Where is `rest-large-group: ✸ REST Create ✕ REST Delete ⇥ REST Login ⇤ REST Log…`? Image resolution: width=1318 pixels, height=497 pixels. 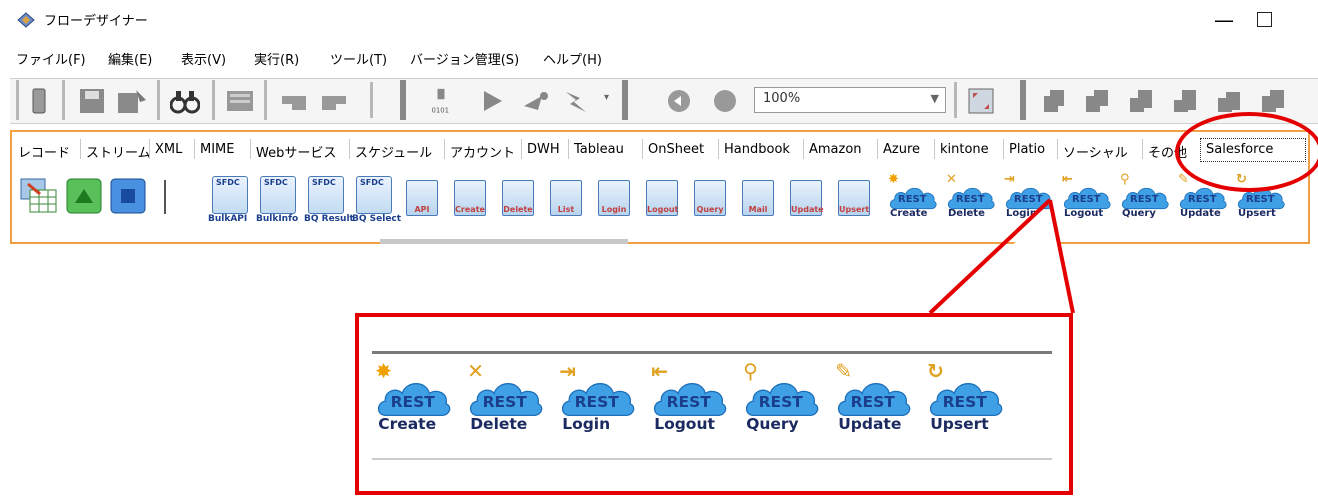 rest-large-group: ✸ REST Create ✕ REST Delete ⇥ REST Login ⇤ REST Log… is located at coordinates (712, 406).